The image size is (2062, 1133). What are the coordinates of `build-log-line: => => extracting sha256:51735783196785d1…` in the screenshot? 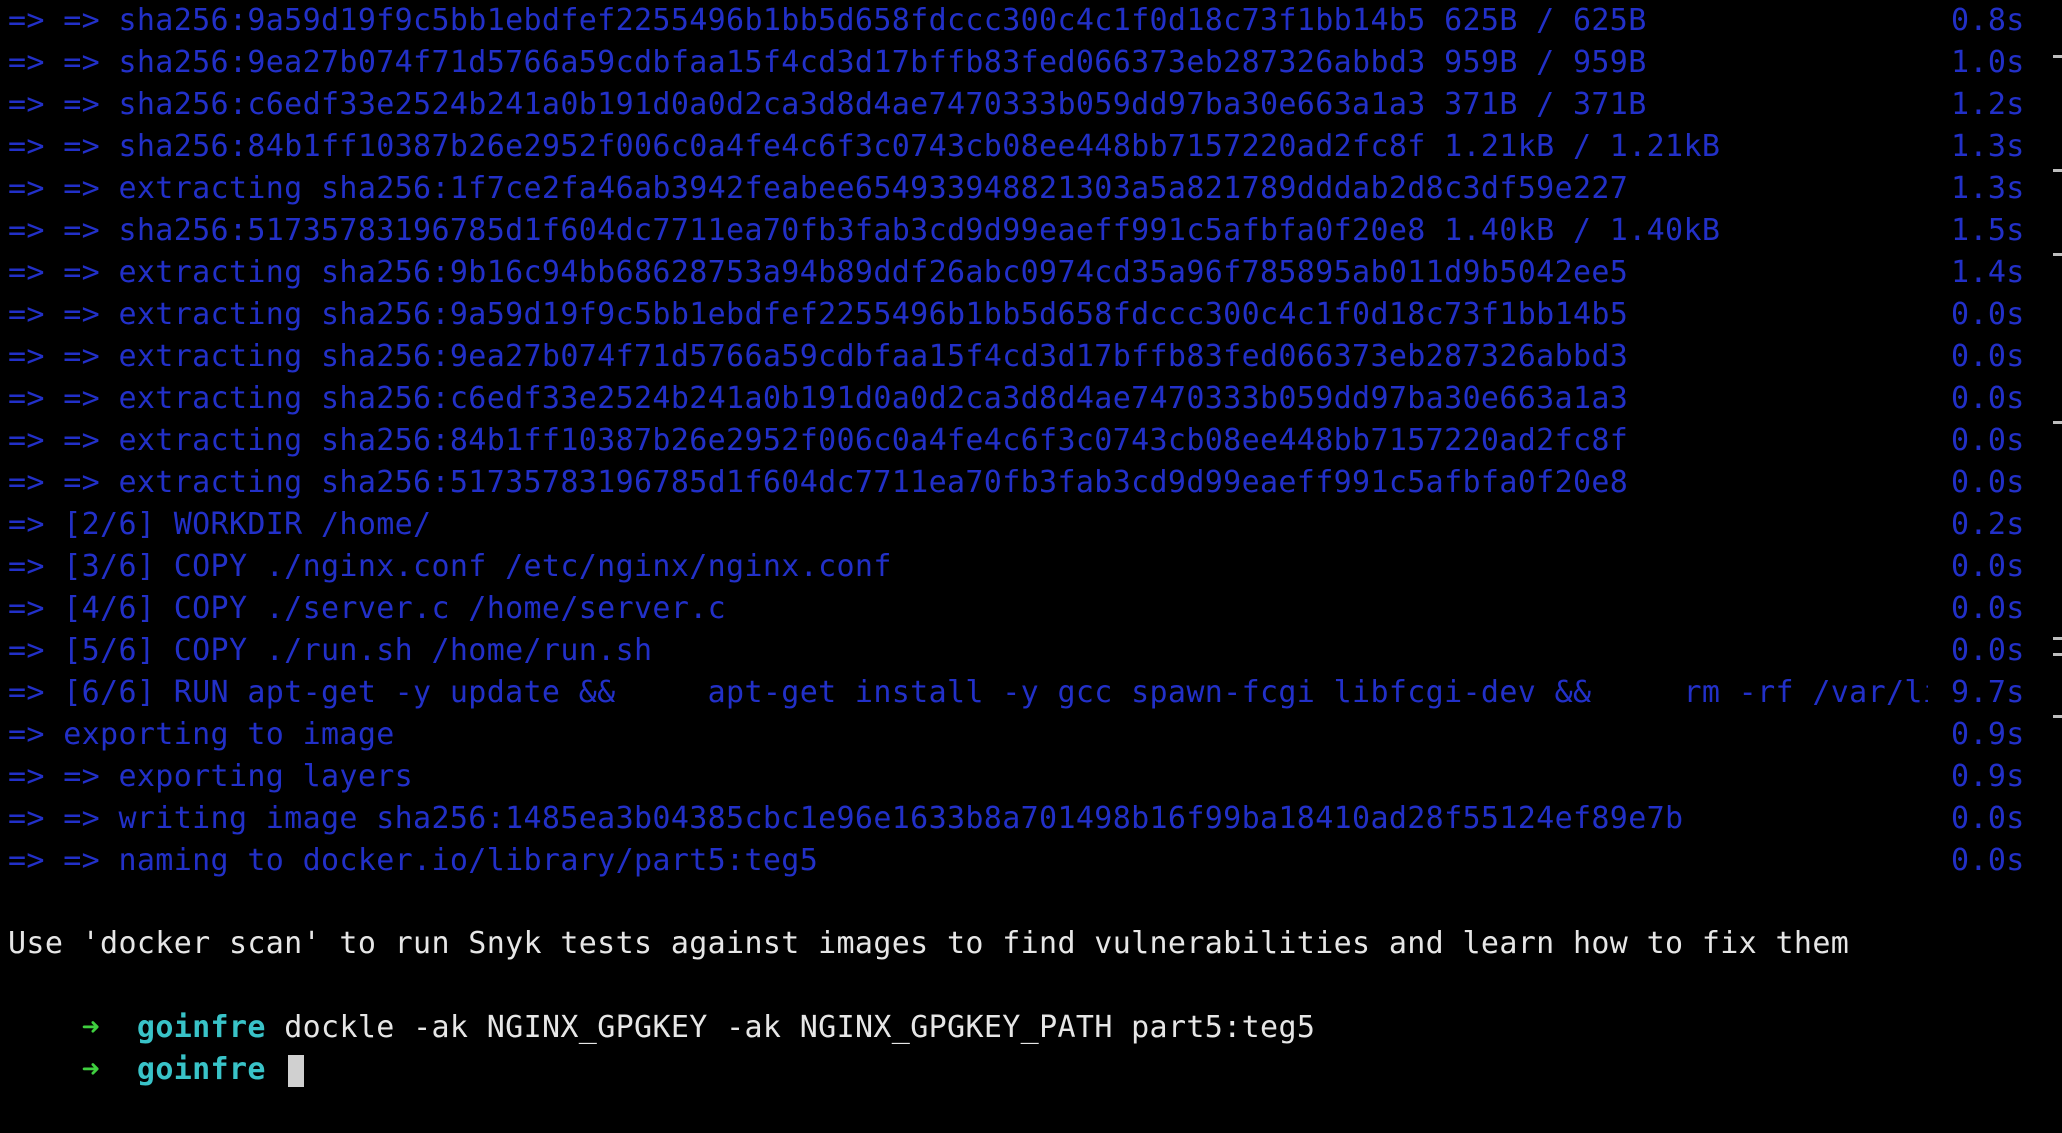 It's located at (1016, 483).